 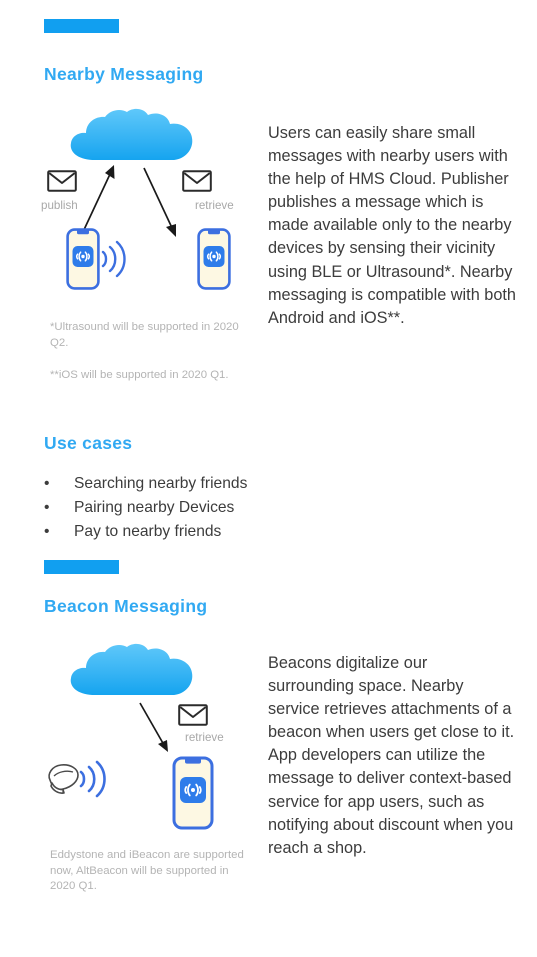 What do you see at coordinates (139, 375) in the screenshot?
I see `footnote-ios: **iOS will be supported in 2020 Q1.` at bounding box center [139, 375].